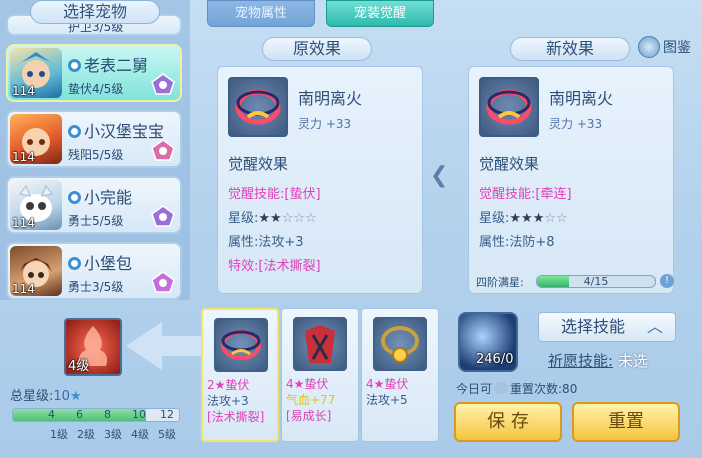 This screenshot has width=702, height=458. What do you see at coordinates (96, 155) in the screenshot?
I see `pet-rank: 残阳5/5级` at bounding box center [96, 155].